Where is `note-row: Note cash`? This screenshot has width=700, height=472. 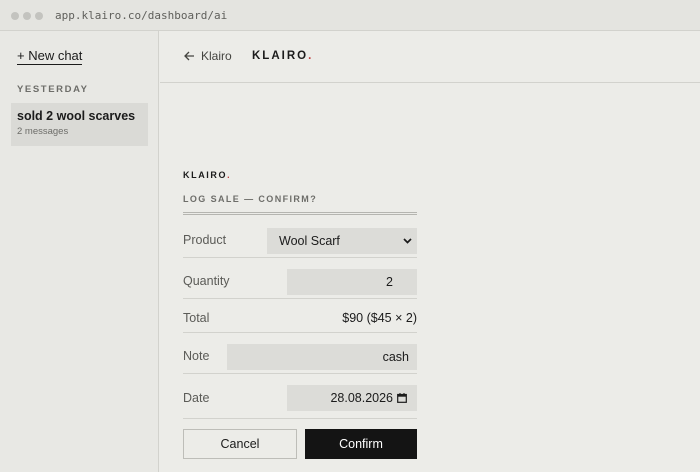 note-row: Note cash is located at coordinates (300, 353).